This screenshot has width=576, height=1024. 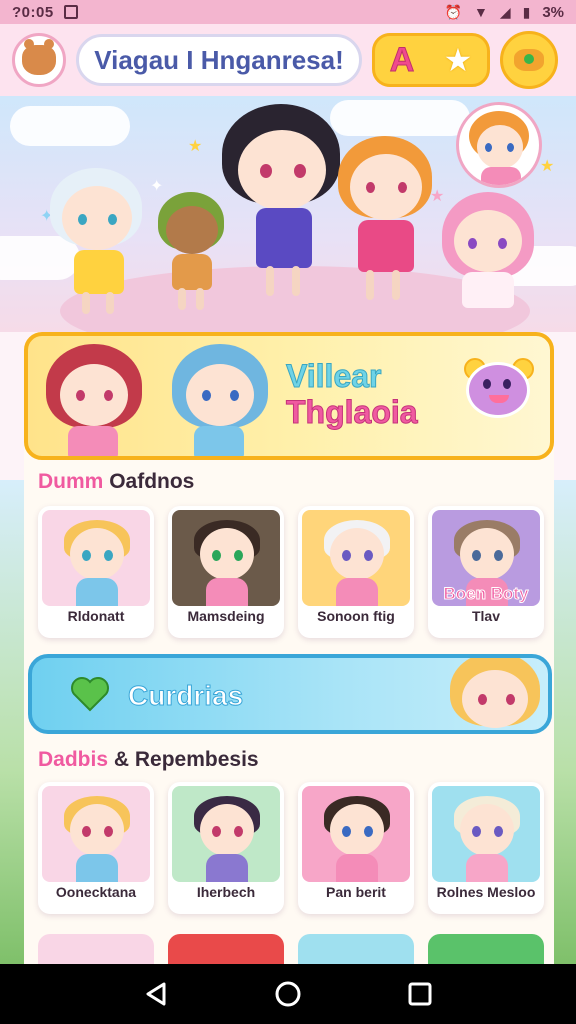 I want to click on bear-avatar-icon, so click(x=39, y=57).